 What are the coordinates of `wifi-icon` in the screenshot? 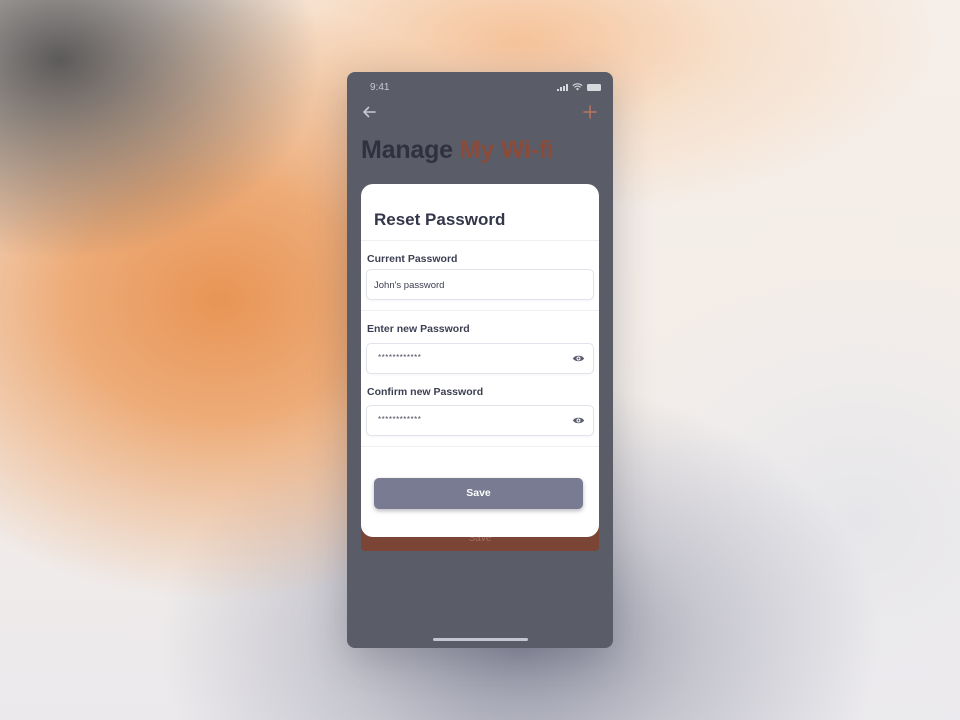 It's located at (577, 87).